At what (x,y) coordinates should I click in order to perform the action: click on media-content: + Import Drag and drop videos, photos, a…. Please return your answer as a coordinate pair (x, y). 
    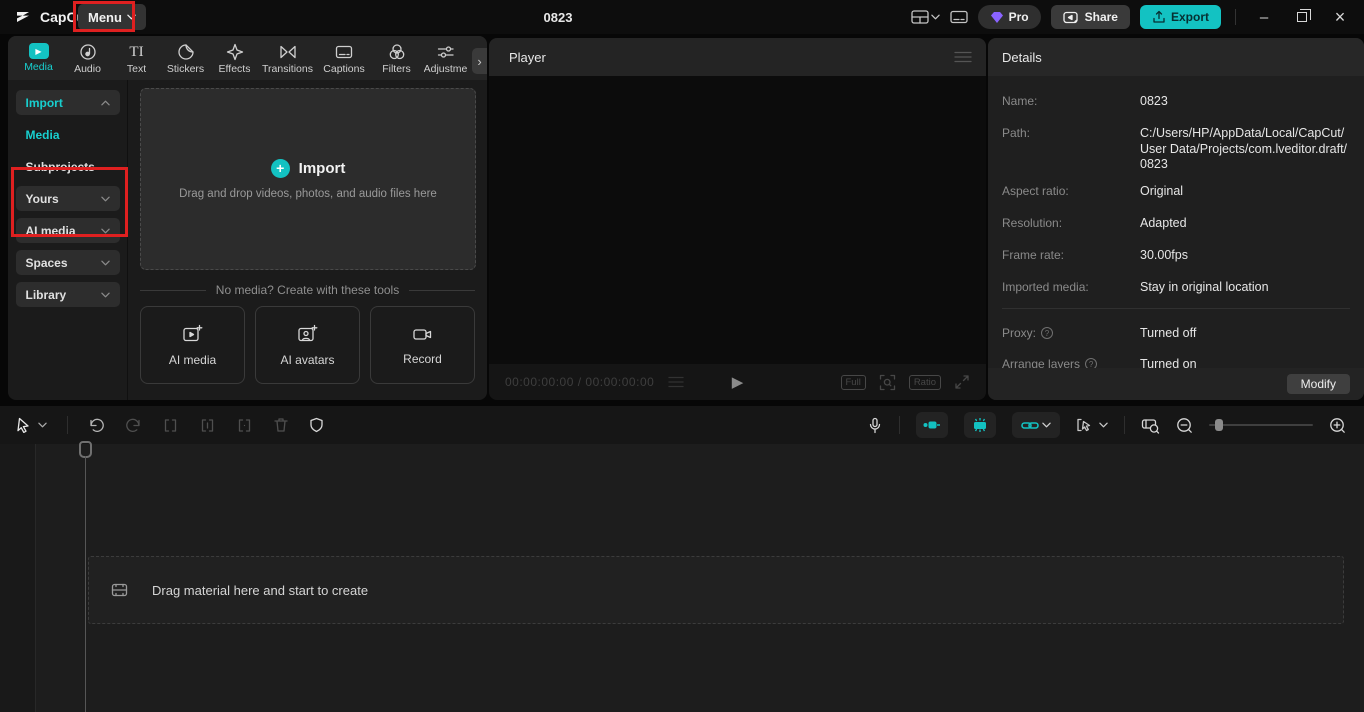
    Looking at the image, I should click on (307, 240).